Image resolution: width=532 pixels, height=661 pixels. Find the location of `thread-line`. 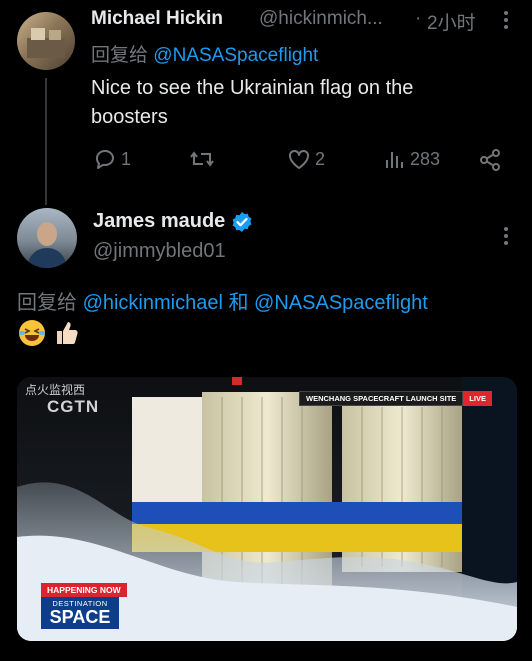

thread-line is located at coordinates (46, 141).